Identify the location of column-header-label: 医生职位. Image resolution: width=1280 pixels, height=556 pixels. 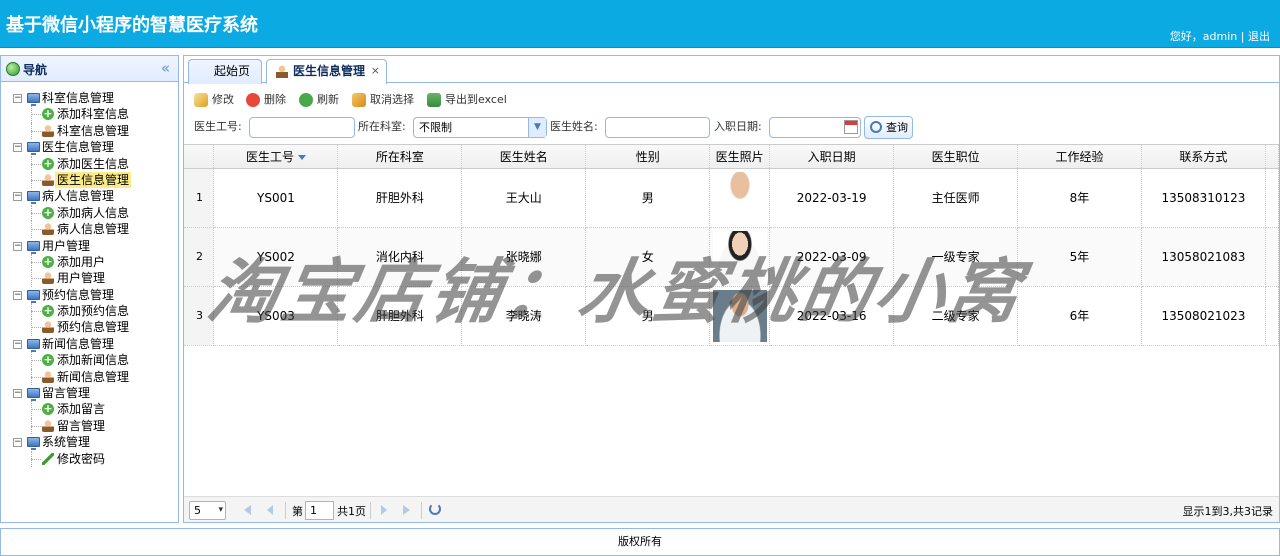
(955, 156).